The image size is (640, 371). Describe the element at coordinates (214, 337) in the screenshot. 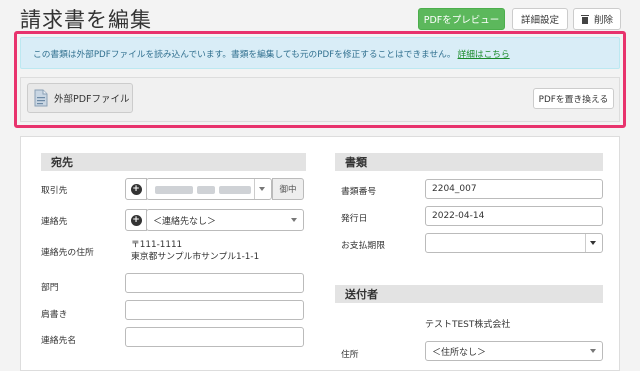

I see `contact-name-input` at that location.